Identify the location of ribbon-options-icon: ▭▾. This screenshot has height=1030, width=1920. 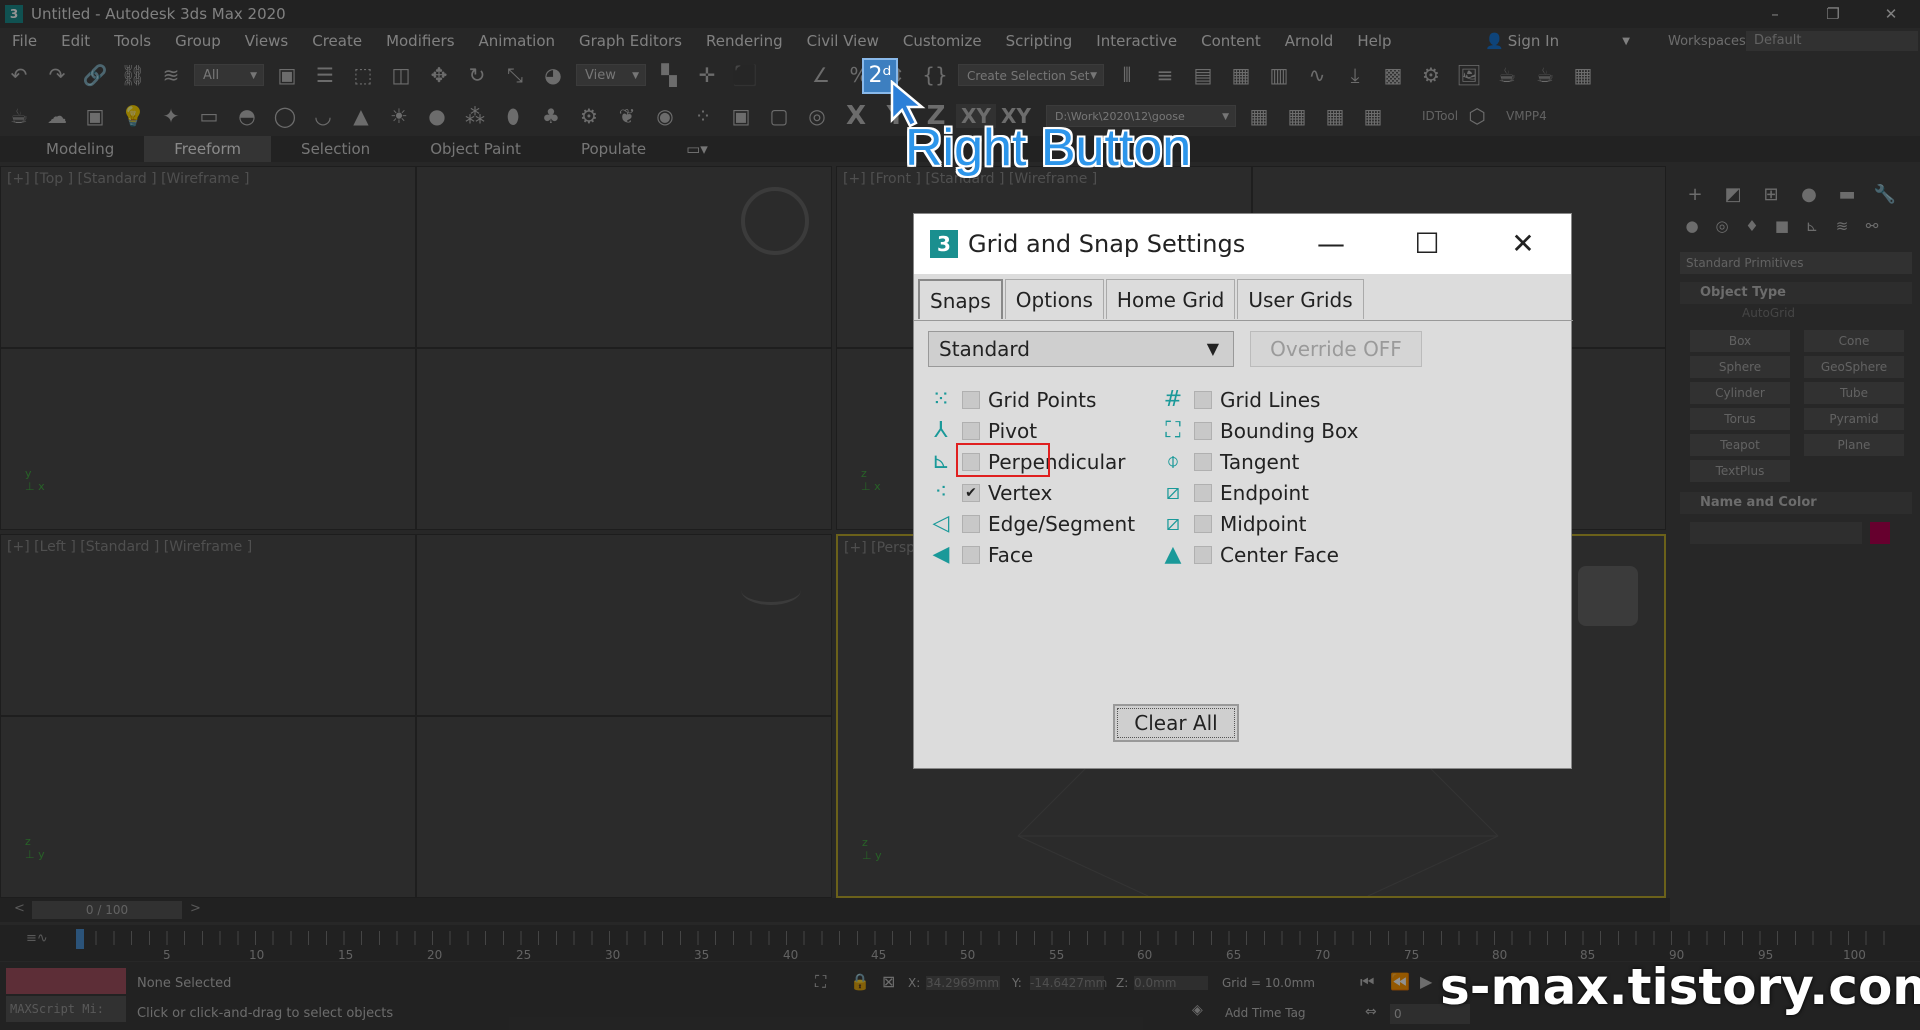
(697, 149).